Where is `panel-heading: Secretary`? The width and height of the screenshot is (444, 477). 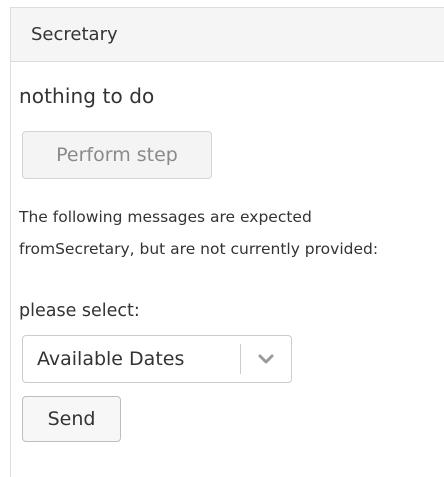
panel-heading: Secretary is located at coordinates (227, 35).